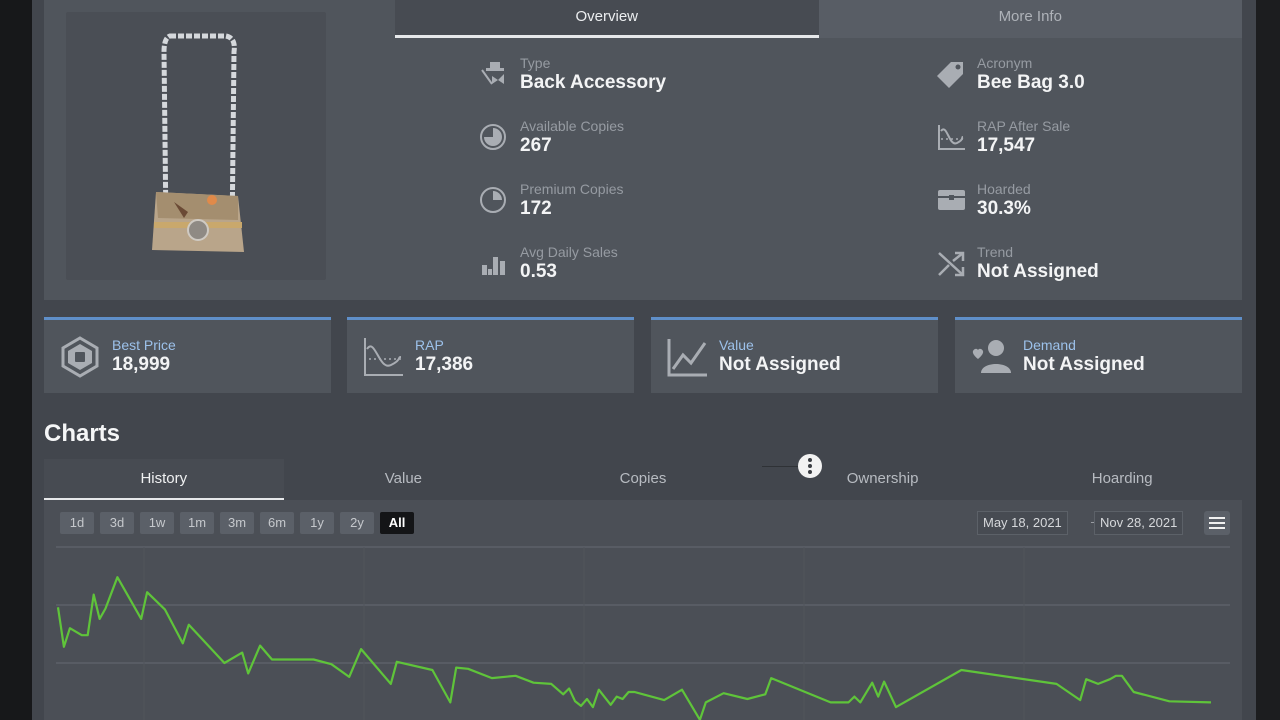  Describe the element at coordinates (317, 523) in the screenshot. I see `range-1y: 1y` at that location.